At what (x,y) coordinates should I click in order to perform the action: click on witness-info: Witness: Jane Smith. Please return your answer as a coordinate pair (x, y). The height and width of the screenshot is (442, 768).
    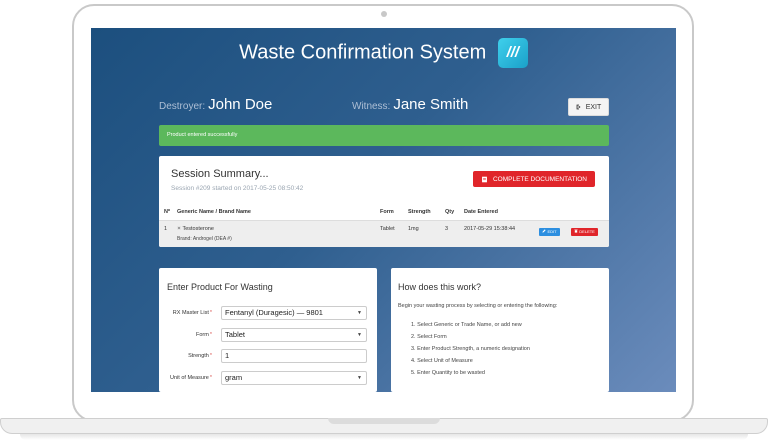
    Looking at the image, I should click on (410, 104).